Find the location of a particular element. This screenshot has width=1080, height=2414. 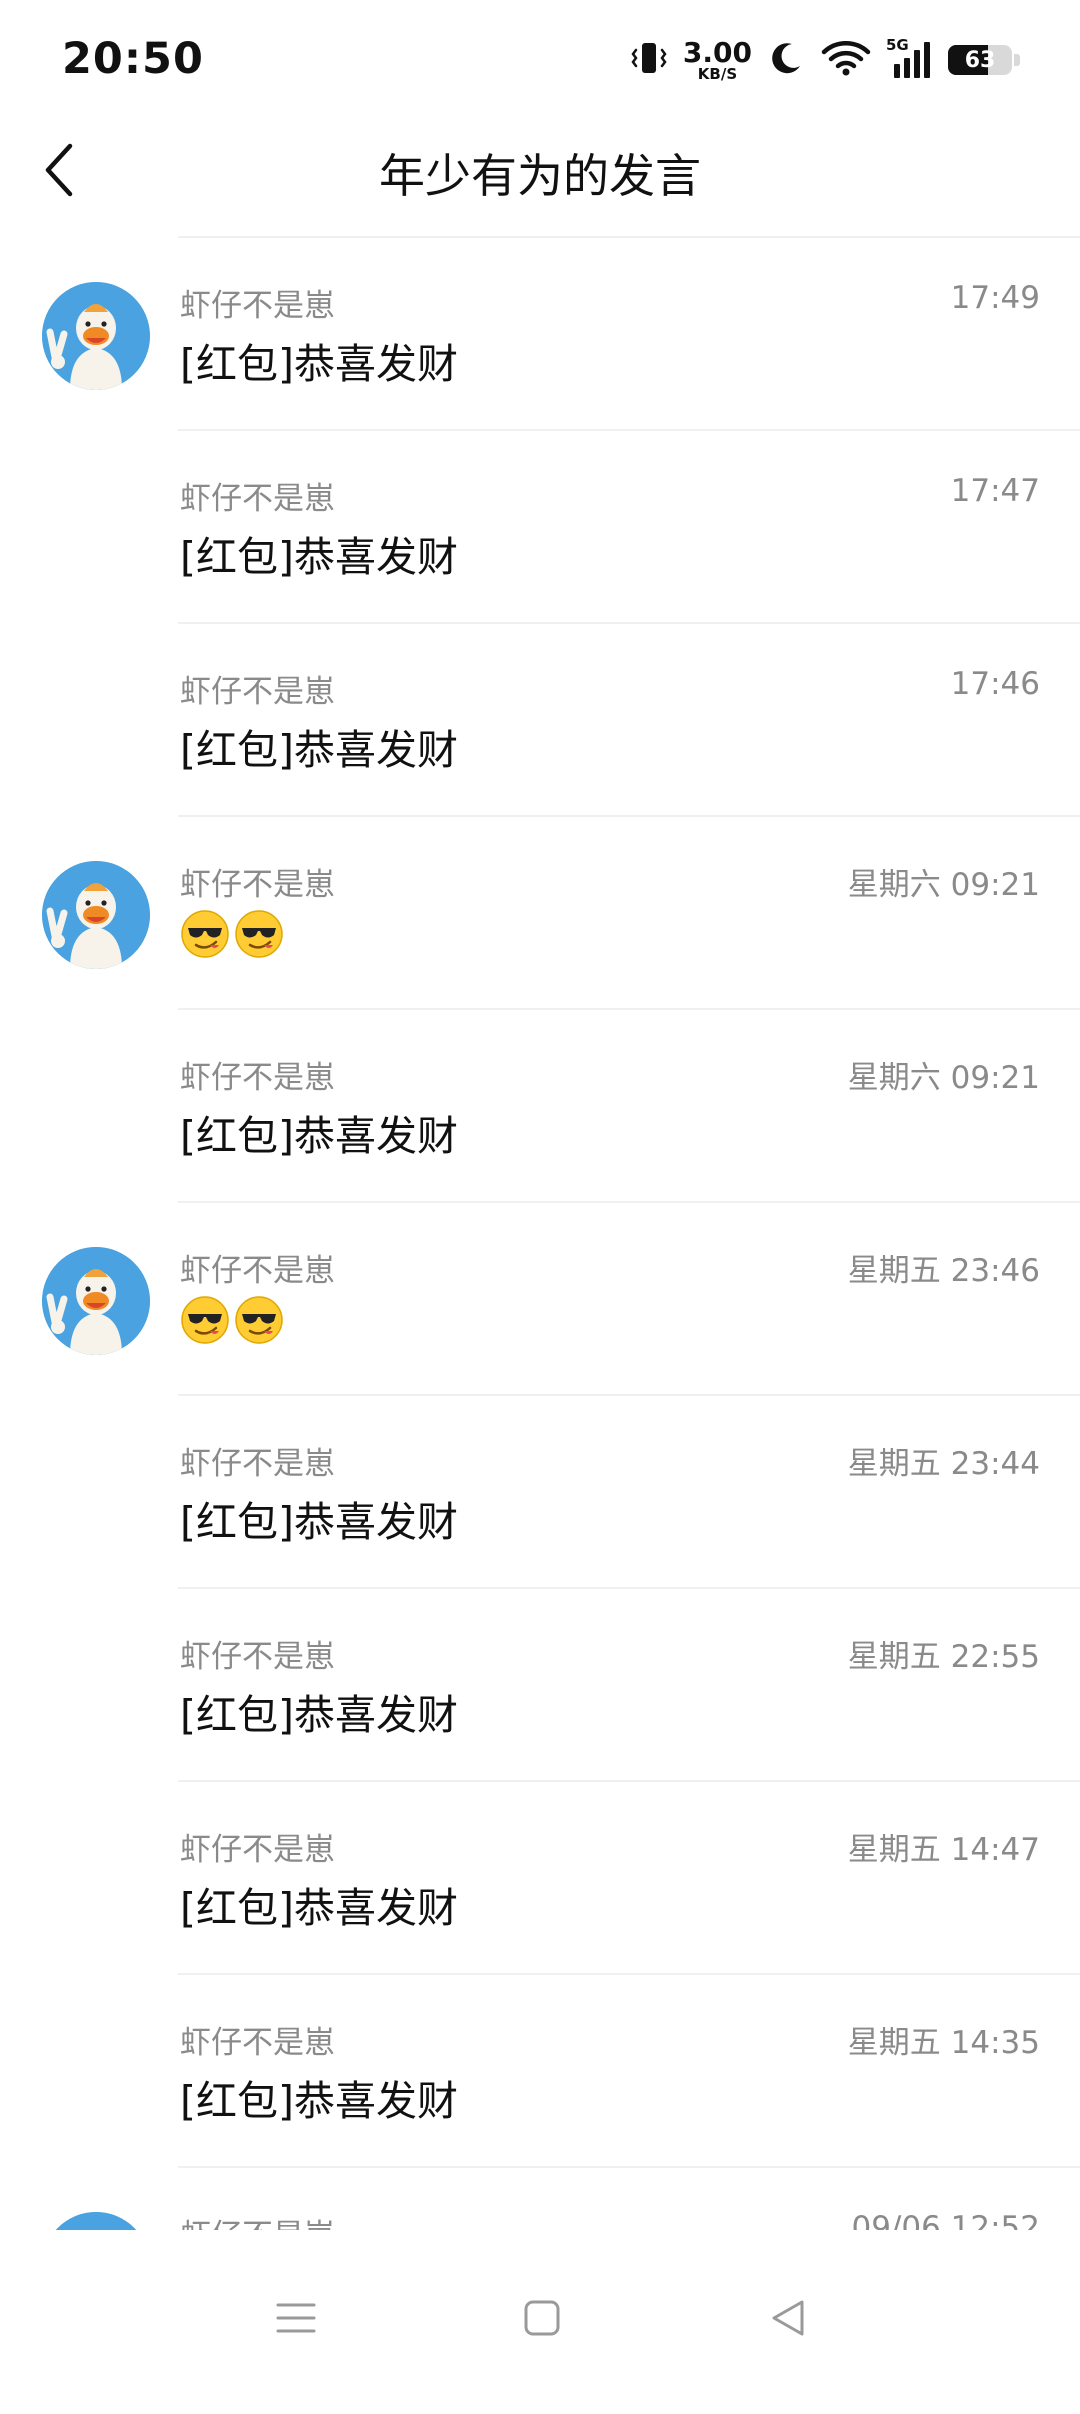

message-row: 虾仔不是崽 星期五 23:46 is located at coordinates (540, 1297).